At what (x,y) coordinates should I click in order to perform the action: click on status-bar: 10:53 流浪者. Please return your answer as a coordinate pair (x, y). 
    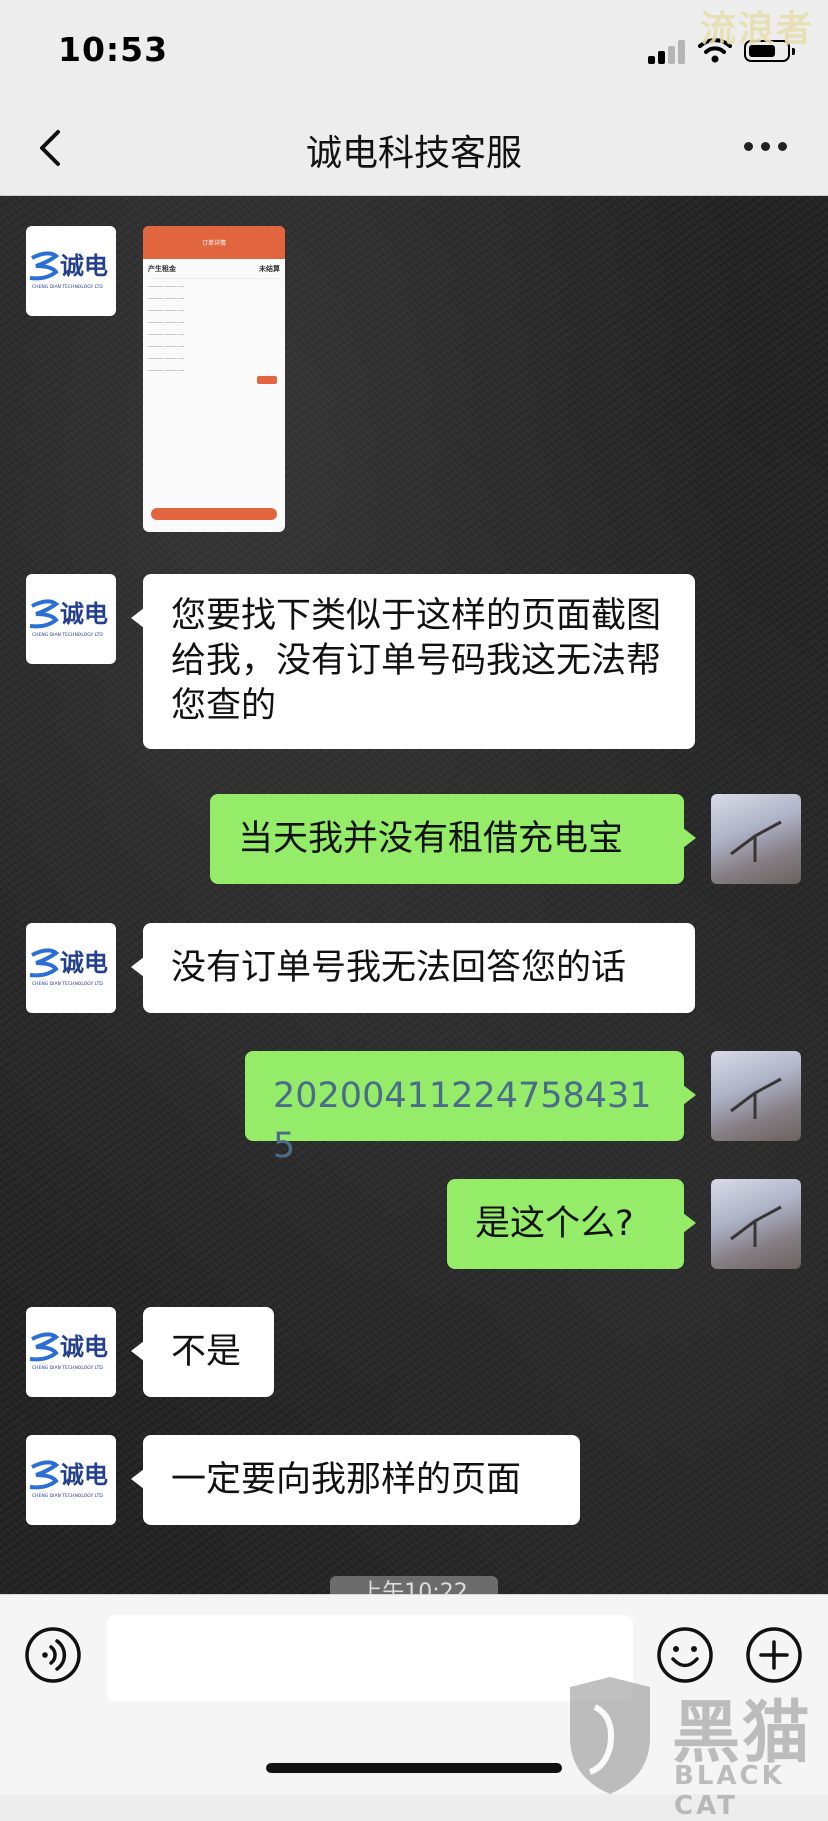
    Looking at the image, I should click on (414, 50).